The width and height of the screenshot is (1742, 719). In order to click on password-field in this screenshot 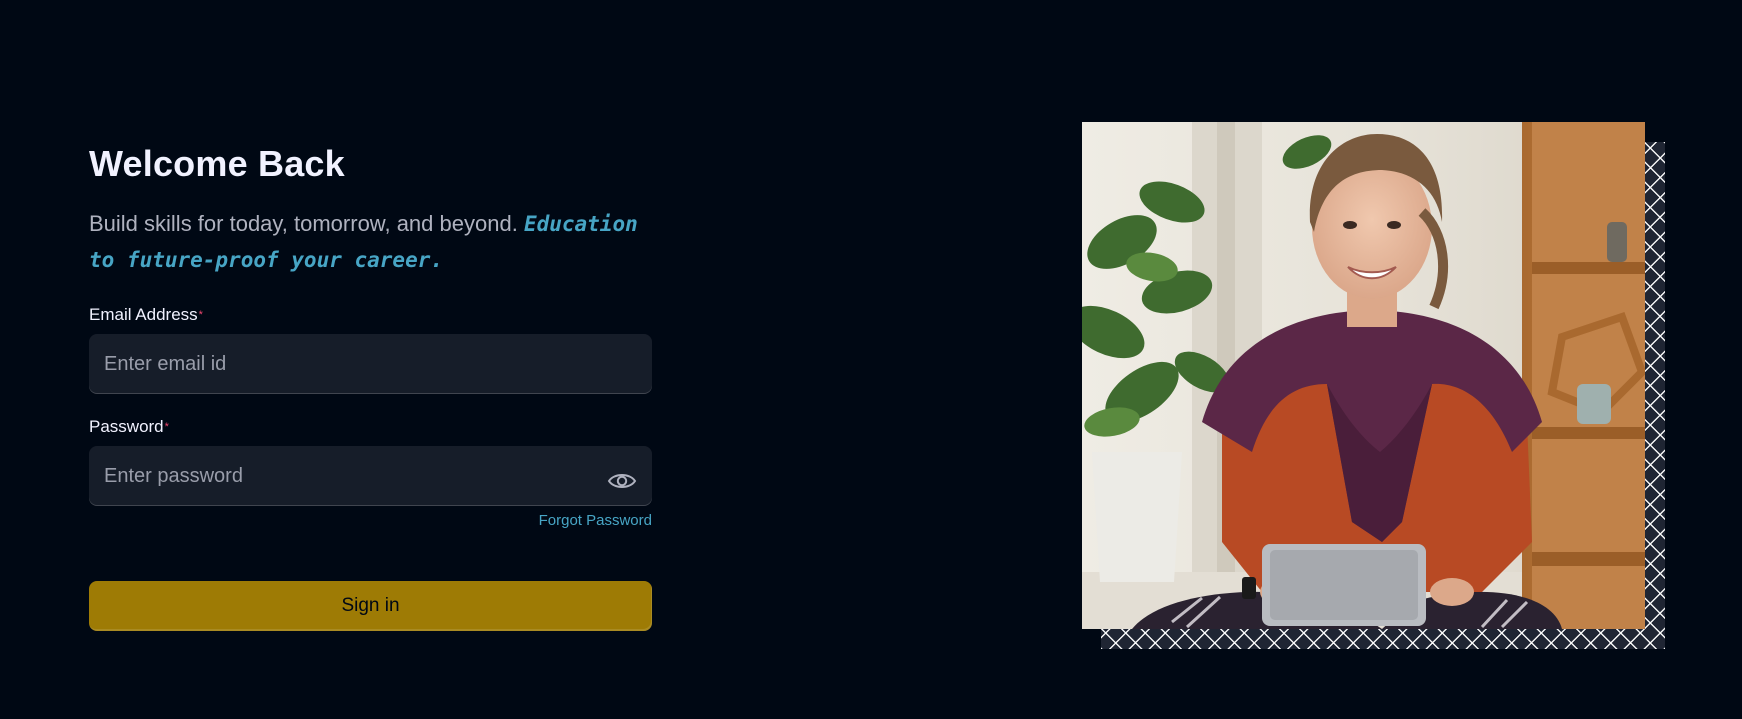, I will do `click(370, 476)`.